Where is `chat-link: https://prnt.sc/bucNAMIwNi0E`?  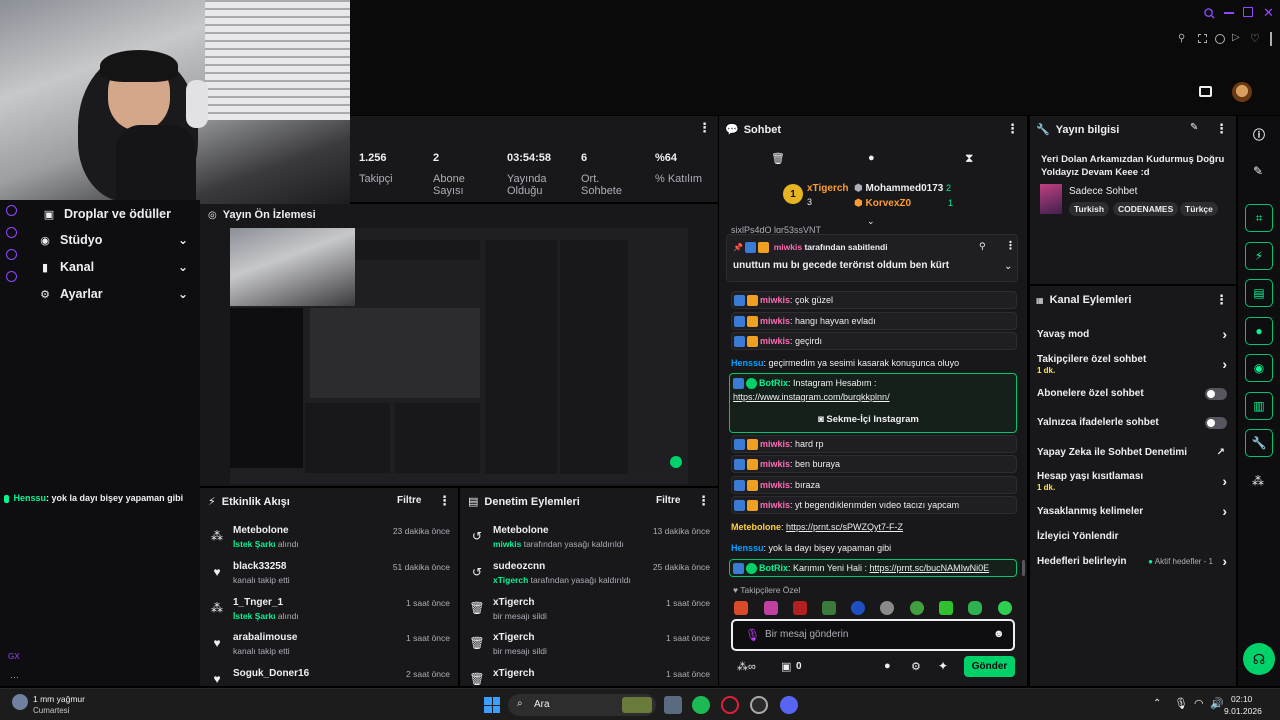 chat-link: https://prnt.sc/bucNAMIwNi0E is located at coordinates (930, 568).